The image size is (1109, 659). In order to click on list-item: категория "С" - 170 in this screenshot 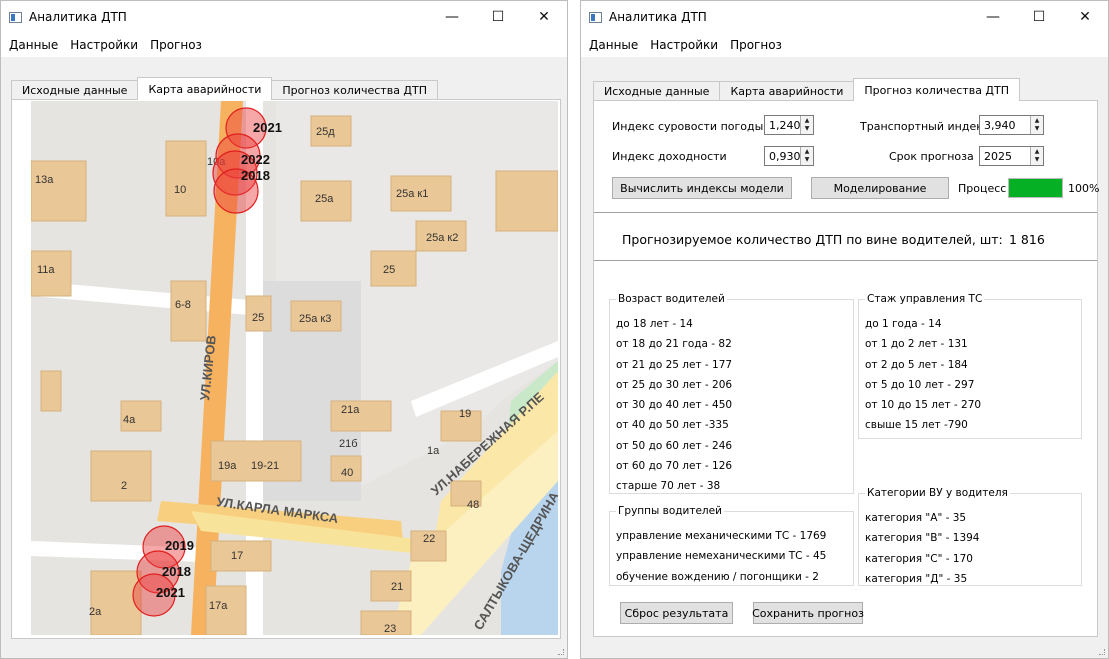, I will do `click(919, 558)`.